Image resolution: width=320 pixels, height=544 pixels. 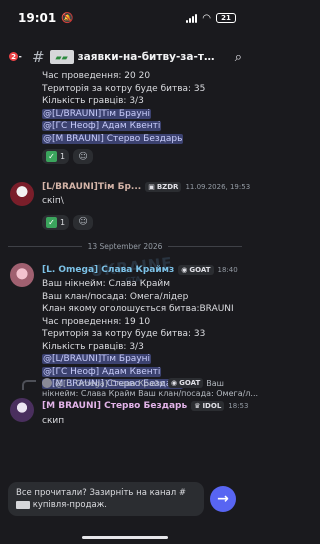 What do you see at coordinates (37, 18) in the screenshot?
I see `status-time: 19:01` at bounding box center [37, 18].